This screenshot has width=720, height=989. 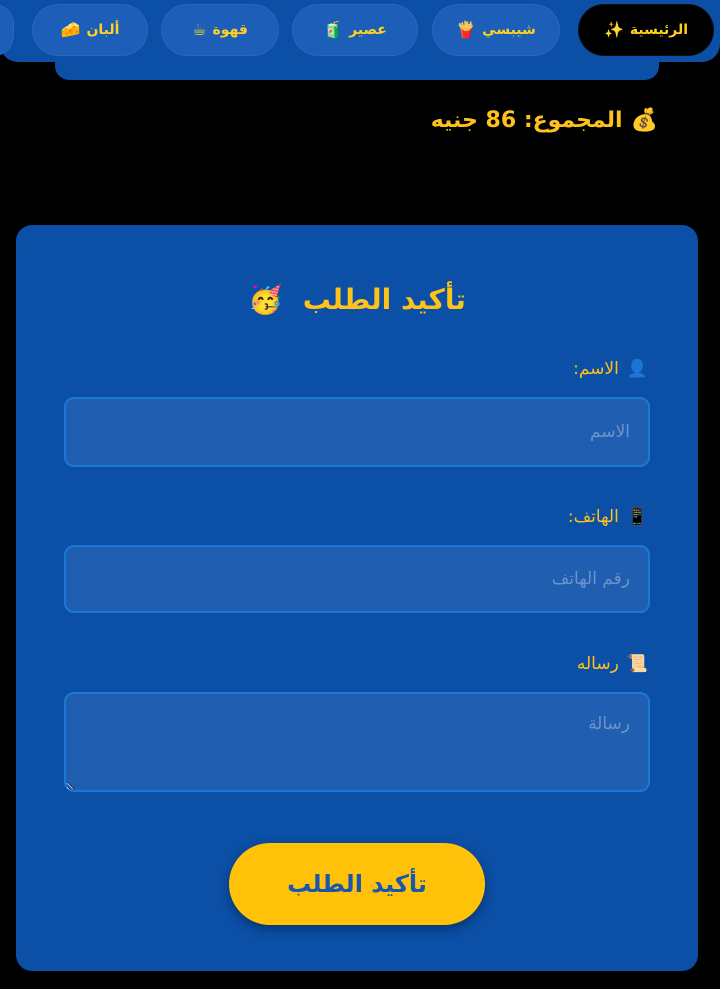 I want to click on name-label-text: الاسم:, so click(x=596, y=369).